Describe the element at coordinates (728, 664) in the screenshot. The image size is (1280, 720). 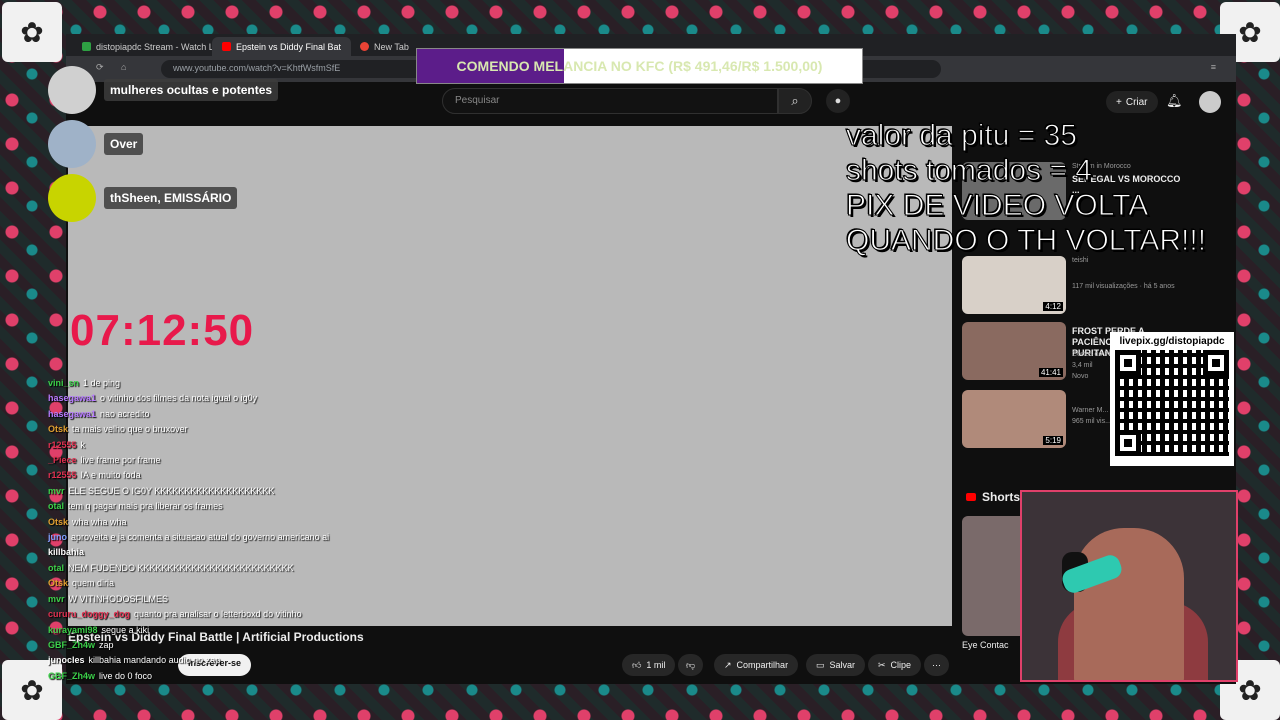
I see `share-icon: ↗` at that location.